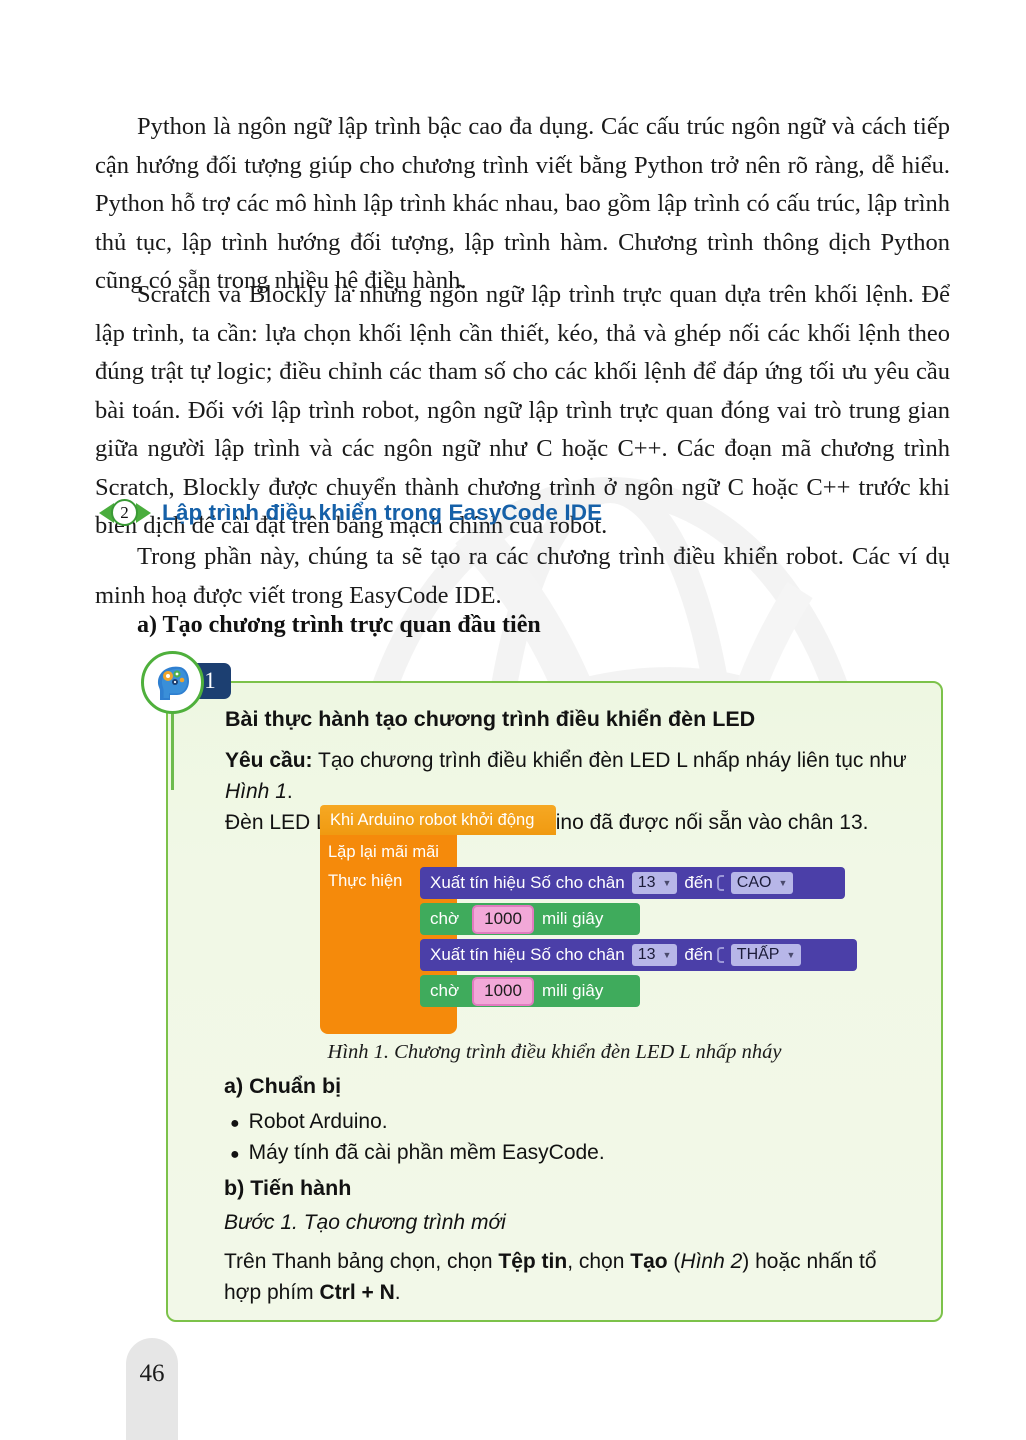  I want to click on level-dropdown-2: THẤP ▼, so click(766, 955).